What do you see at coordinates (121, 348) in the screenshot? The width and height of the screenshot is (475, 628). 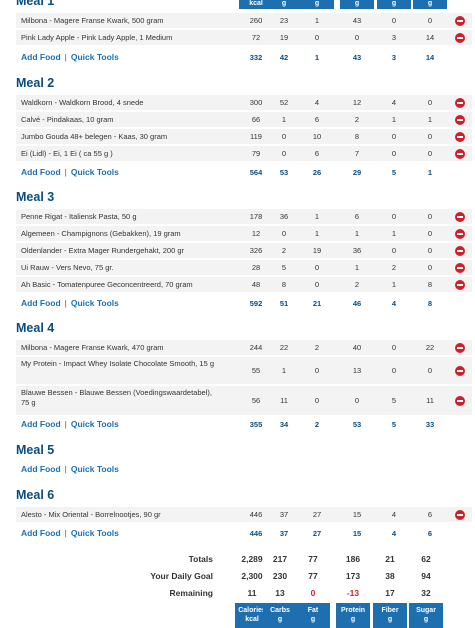 I see `food-name: Milbona - Magere Franse Kwark, 470 gram` at bounding box center [121, 348].